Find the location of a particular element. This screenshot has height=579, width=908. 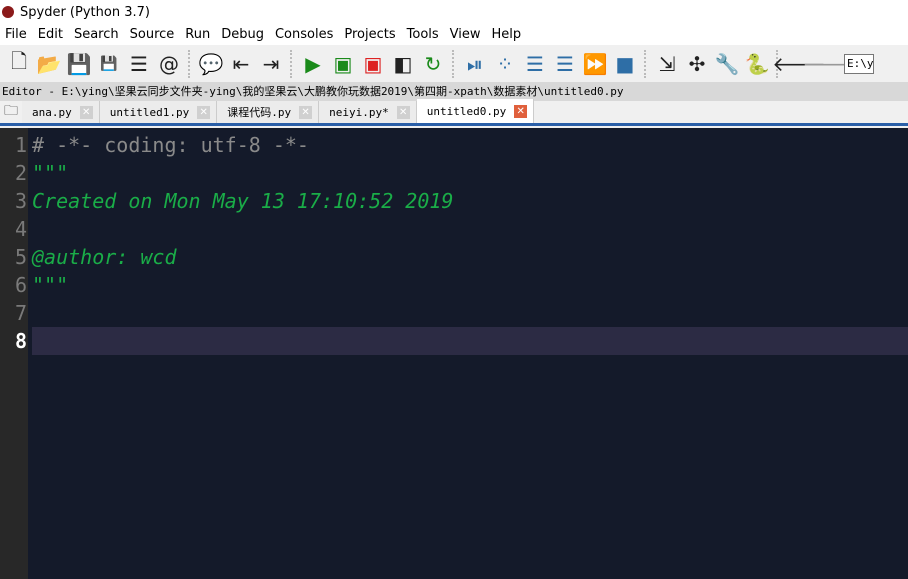

step-into-icon: ☰ is located at coordinates (535, 64).